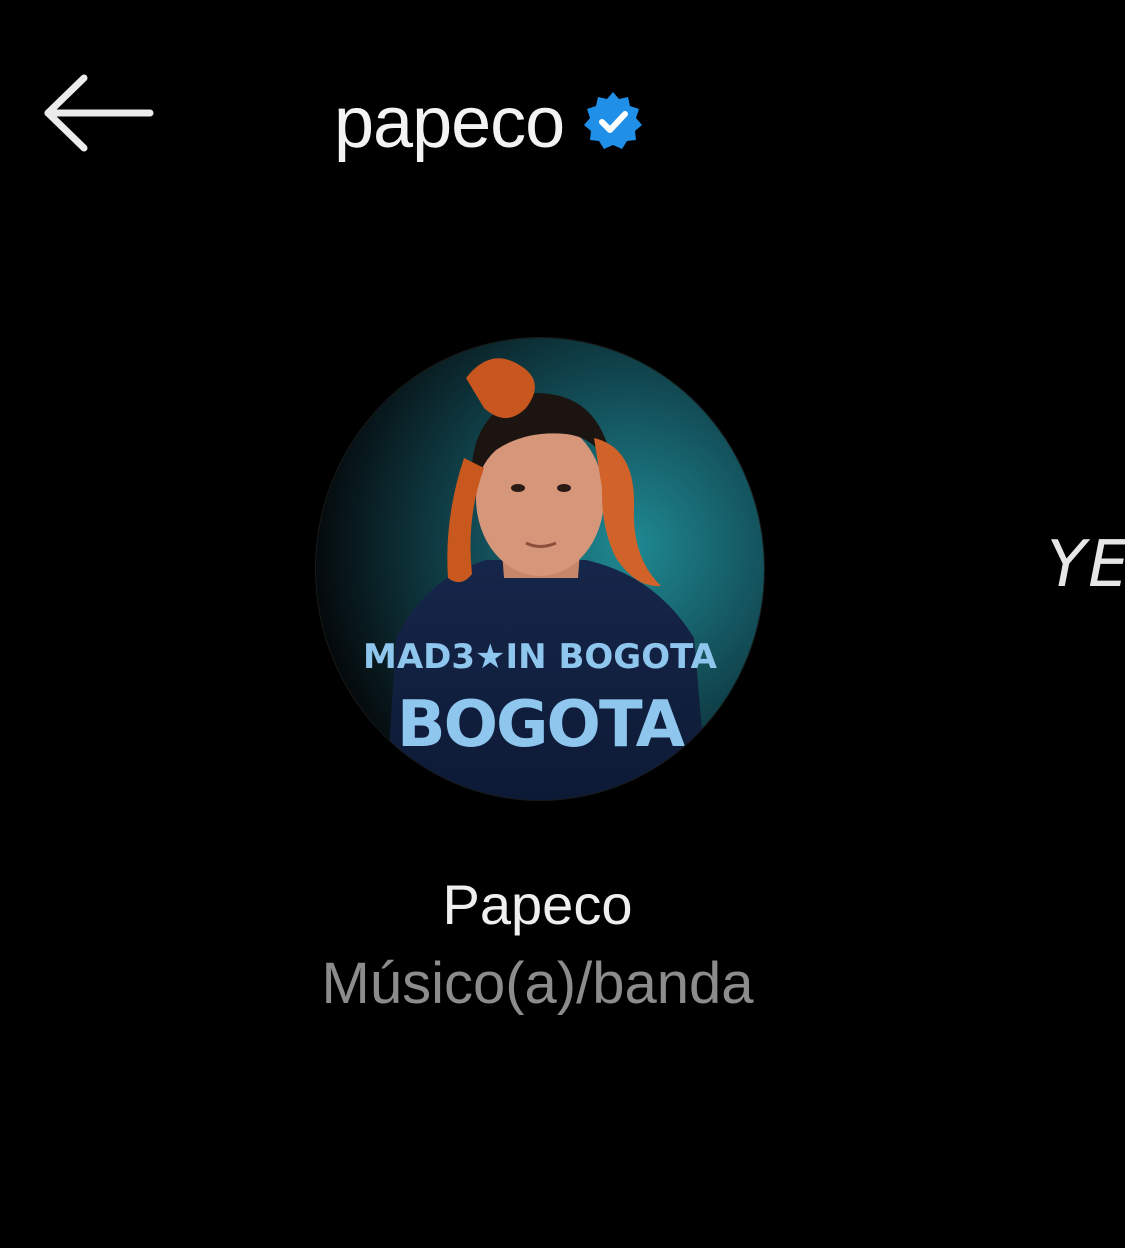 Image resolution: width=1125 pixels, height=1248 pixels. What do you see at coordinates (537, 983) in the screenshot?
I see `category-label: Músico(a)/banda` at bounding box center [537, 983].